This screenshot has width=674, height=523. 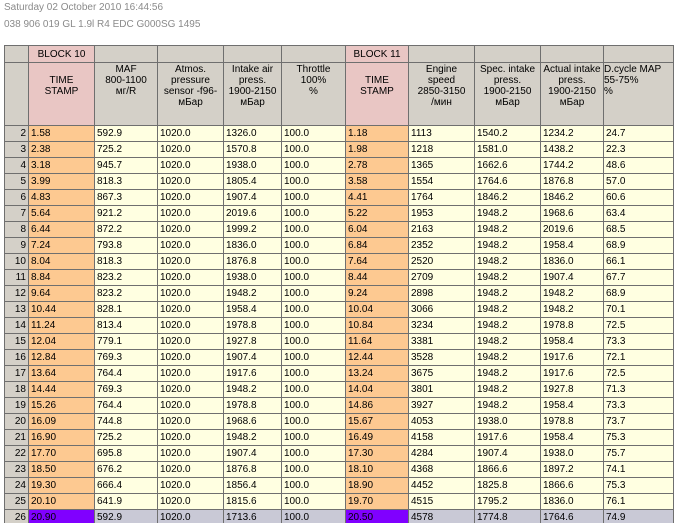 I want to click on timestamp-cell: 9.64, so click(x=61, y=293).